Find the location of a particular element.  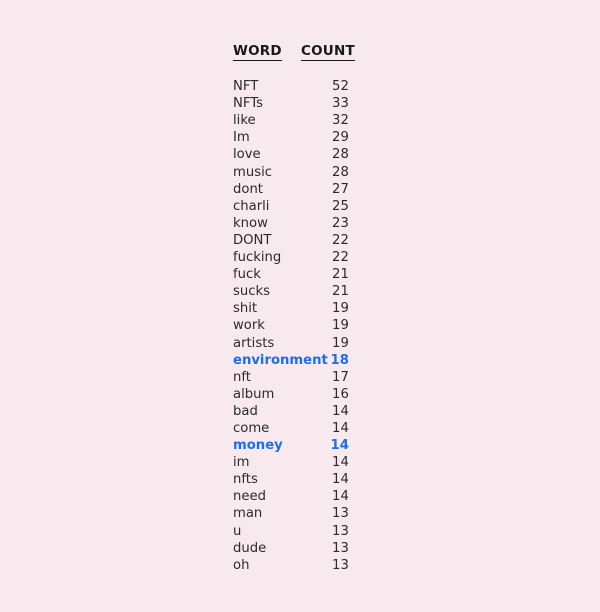

cell-word: shit is located at coordinates (245, 309).